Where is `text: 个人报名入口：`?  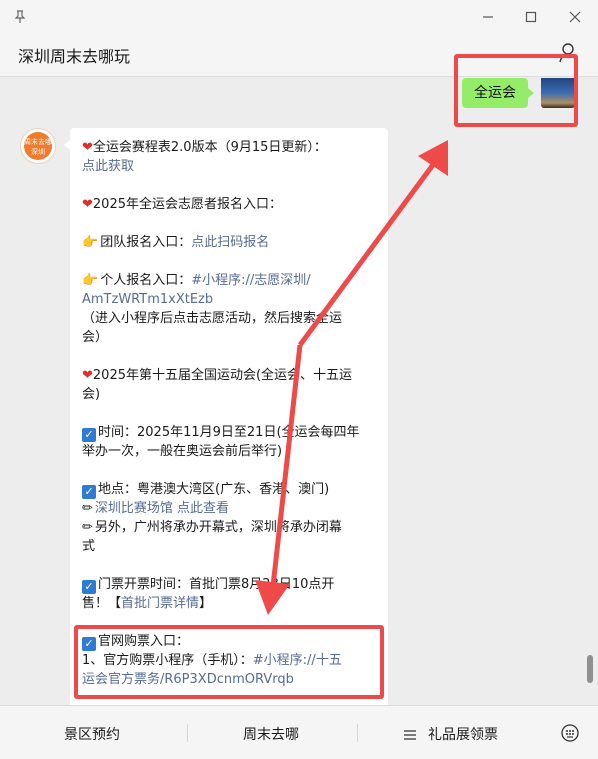
text: 个人报名入口： is located at coordinates (146, 280).